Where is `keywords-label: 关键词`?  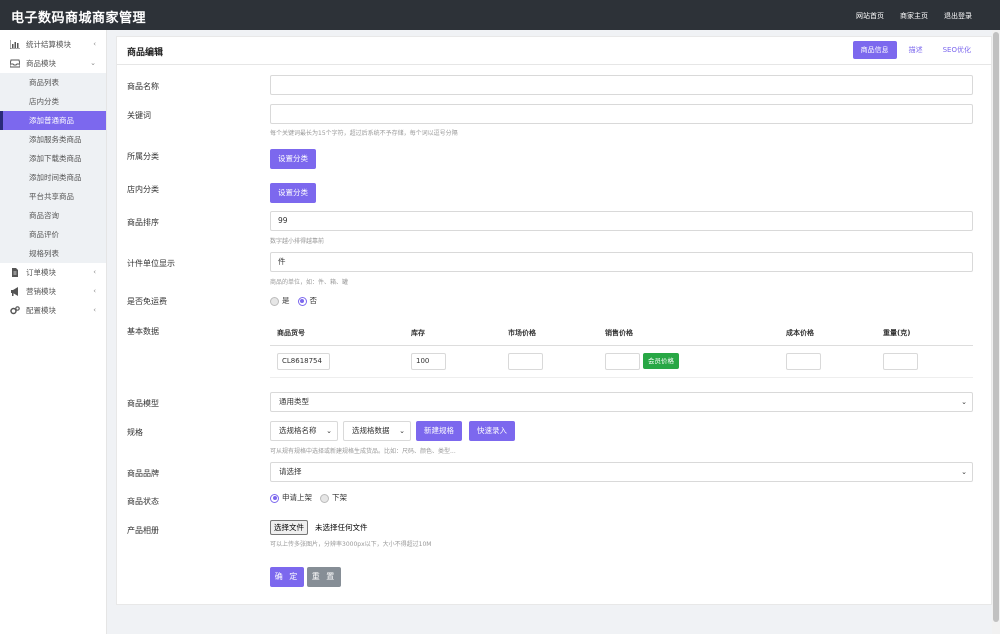
keywords-label: 关键词 is located at coordinates (139, 115).